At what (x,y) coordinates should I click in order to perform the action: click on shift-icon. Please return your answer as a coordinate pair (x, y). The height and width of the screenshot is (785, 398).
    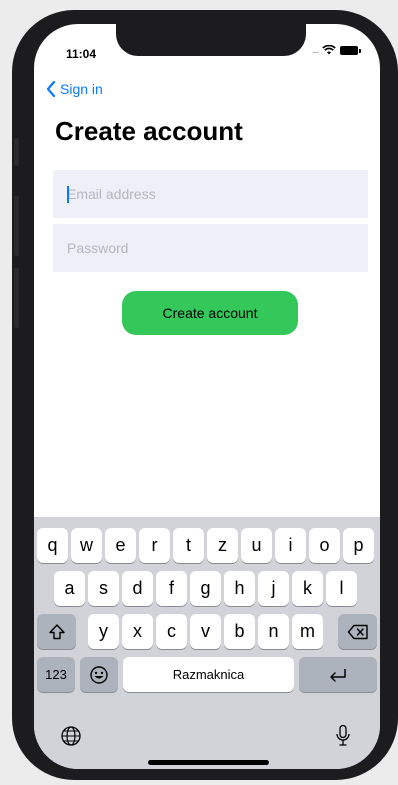
    Looking at the image, I should click on (56, 631).